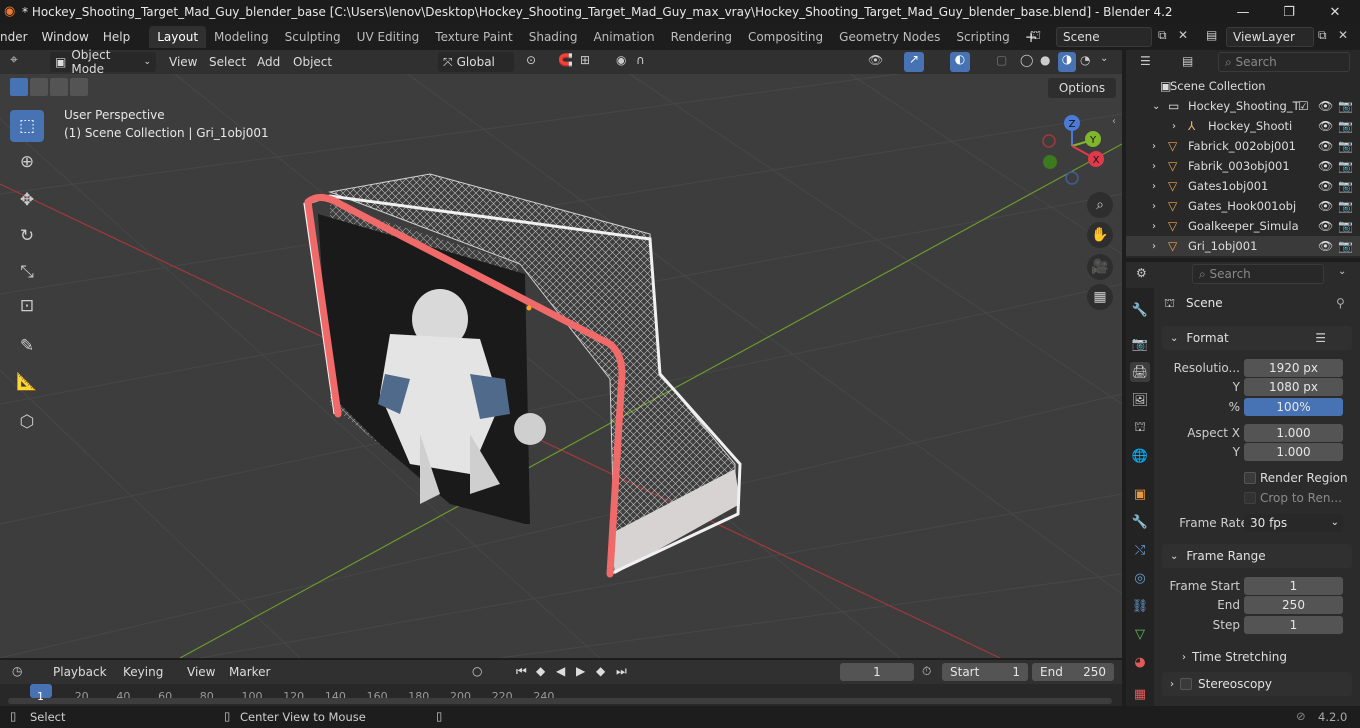 This screenshot has height=728, width=1360. I want to click on scene-field: Scene, so click(1104, 37).